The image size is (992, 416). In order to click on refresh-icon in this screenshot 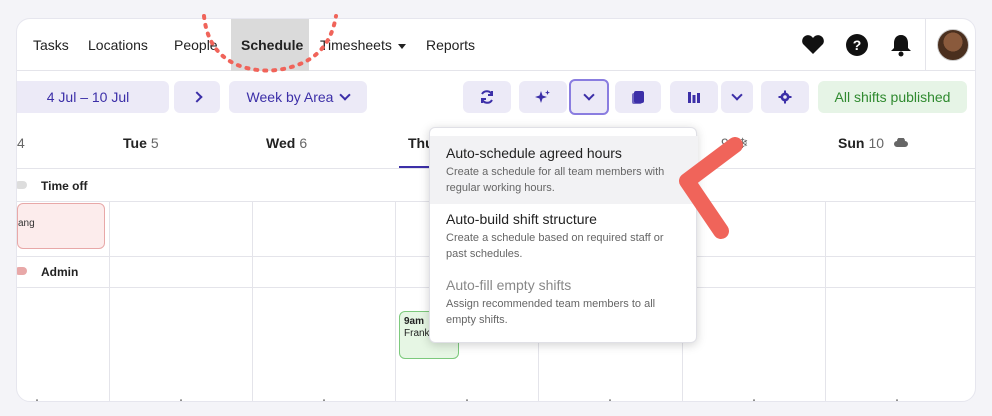, I will do `click(487, 97)`.